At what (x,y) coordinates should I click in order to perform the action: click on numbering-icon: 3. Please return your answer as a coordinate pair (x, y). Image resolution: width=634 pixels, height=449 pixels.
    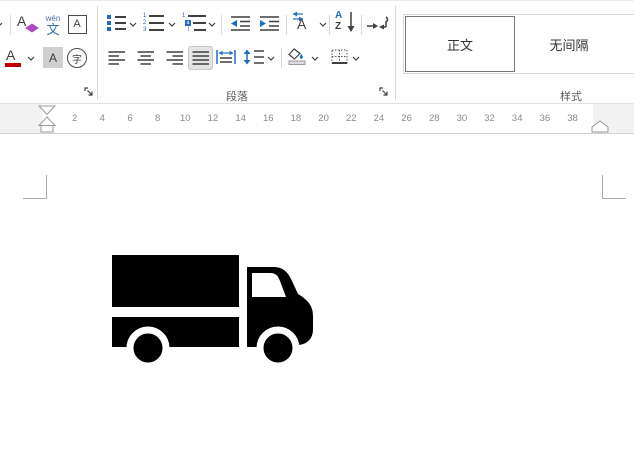
    Looking at the image, I should click on (153, 30).